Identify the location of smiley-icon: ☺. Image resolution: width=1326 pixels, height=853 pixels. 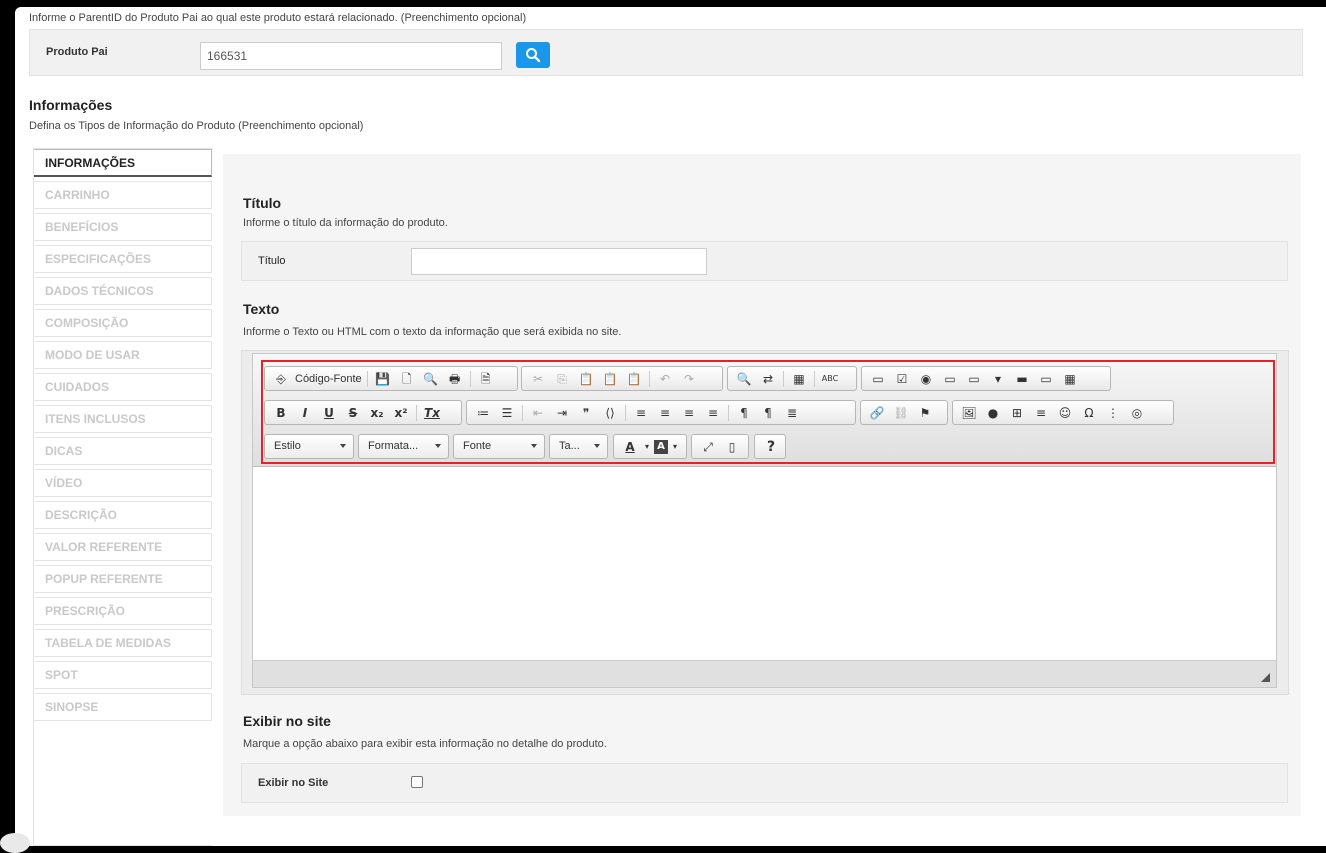
(1065, 413).